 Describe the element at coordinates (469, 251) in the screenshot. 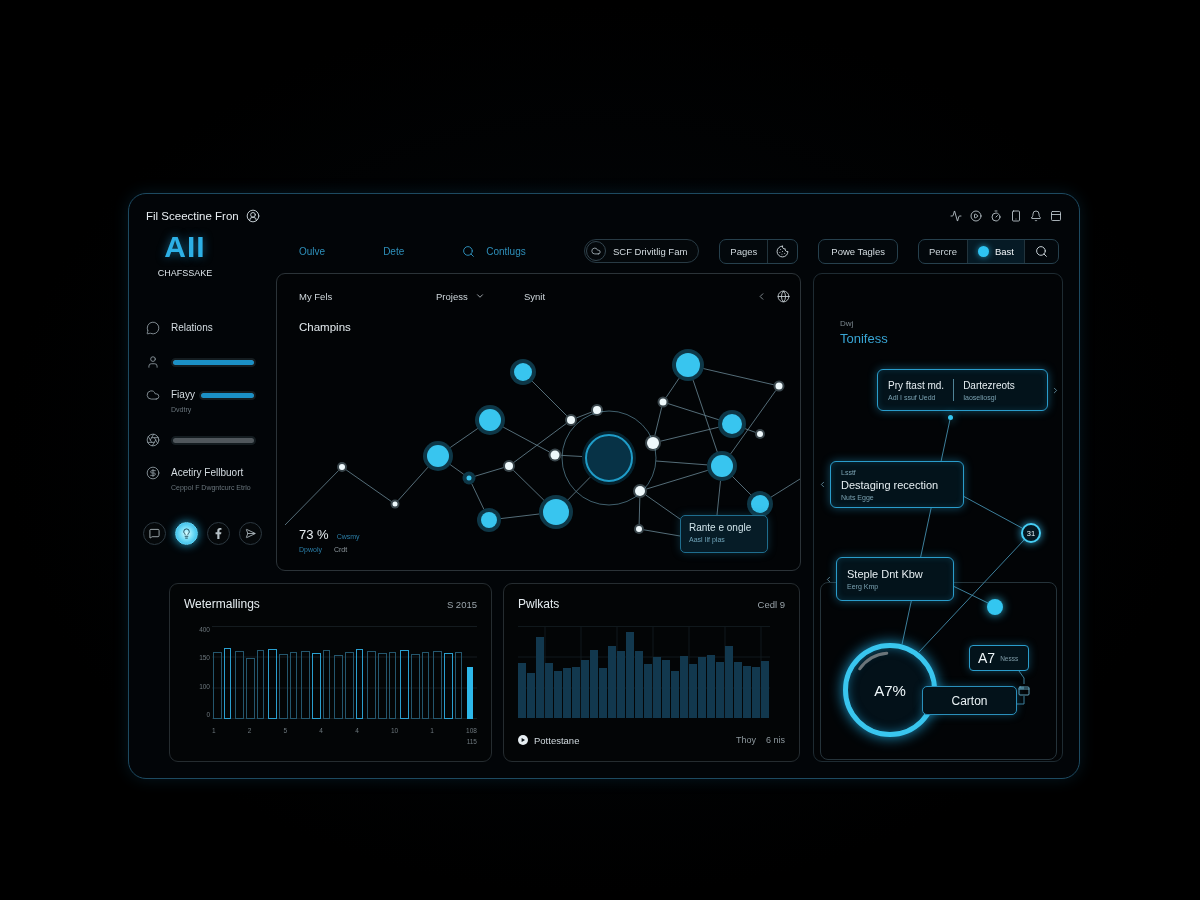

I see `search-icon` at that location.